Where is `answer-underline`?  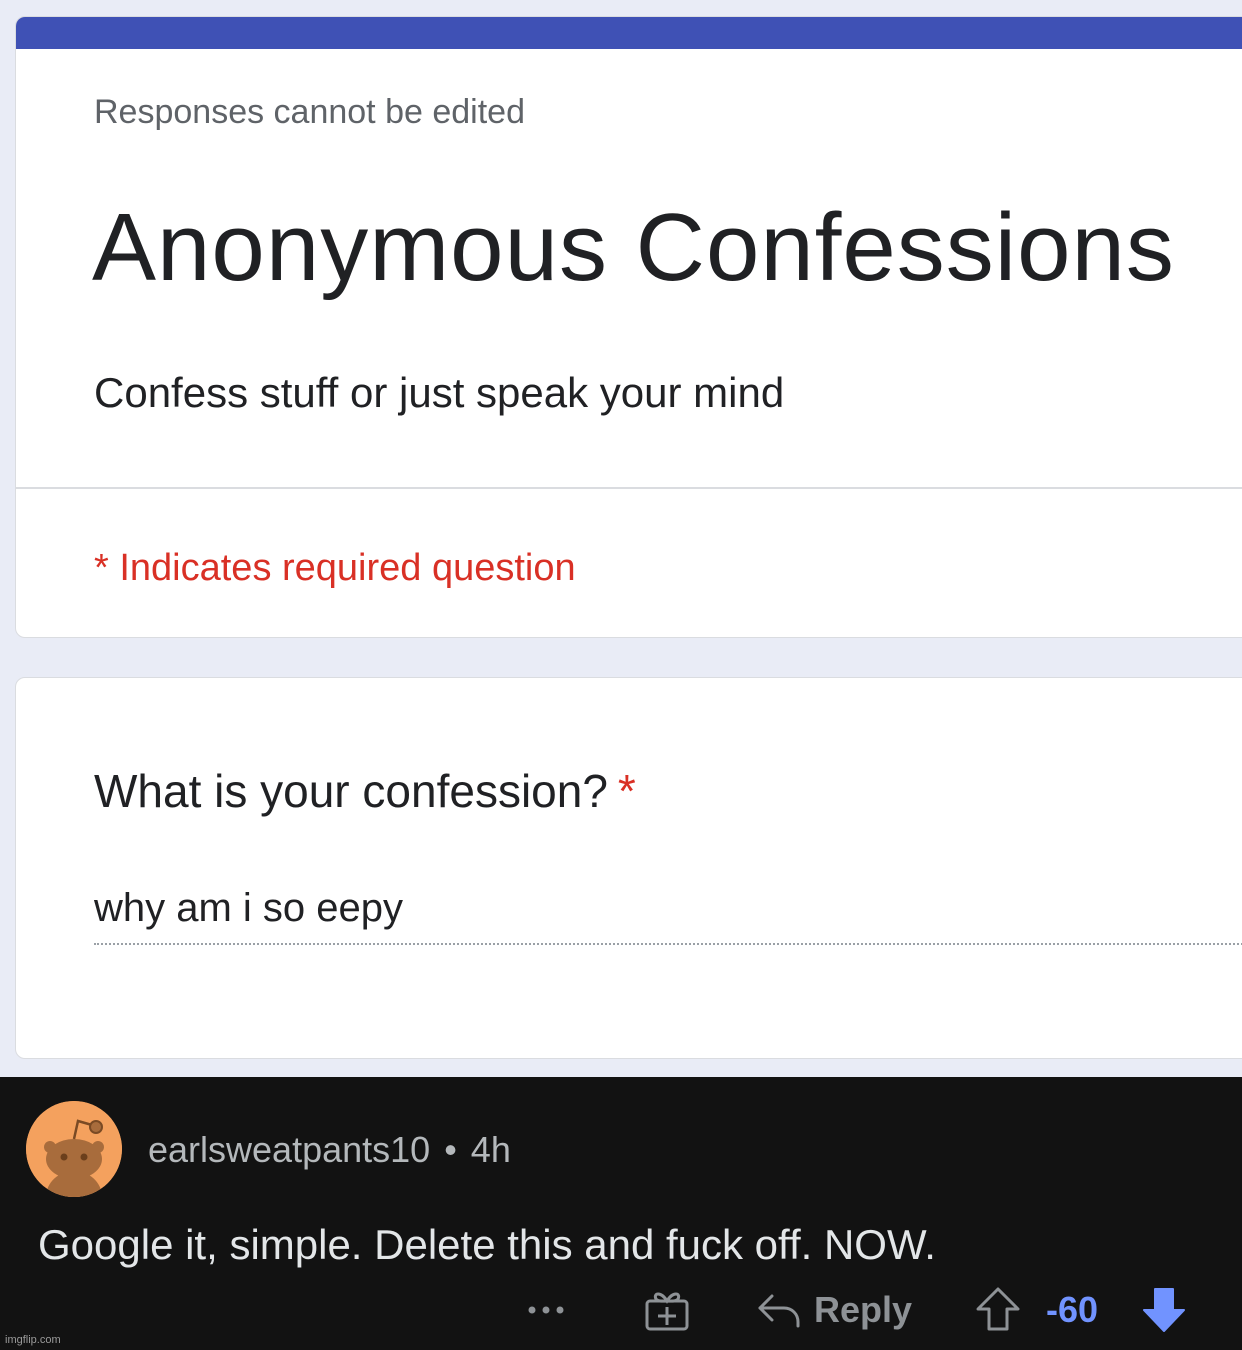
answer-underline is located at coordinates (668, 944).